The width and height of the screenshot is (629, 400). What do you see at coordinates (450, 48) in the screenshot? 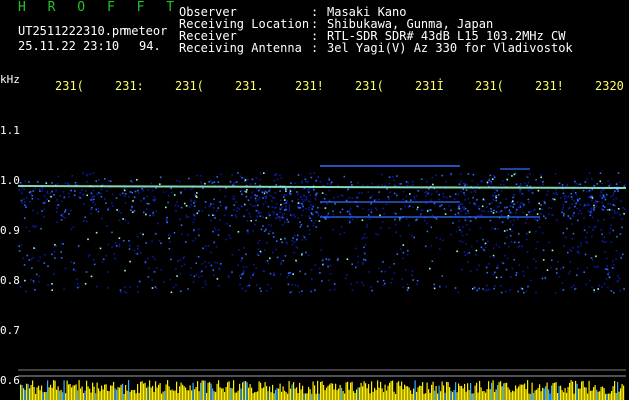
I see `antenna-value: 3el Yagi(V) Az 330 for Vladivostok` at bounding box center [450, 48].